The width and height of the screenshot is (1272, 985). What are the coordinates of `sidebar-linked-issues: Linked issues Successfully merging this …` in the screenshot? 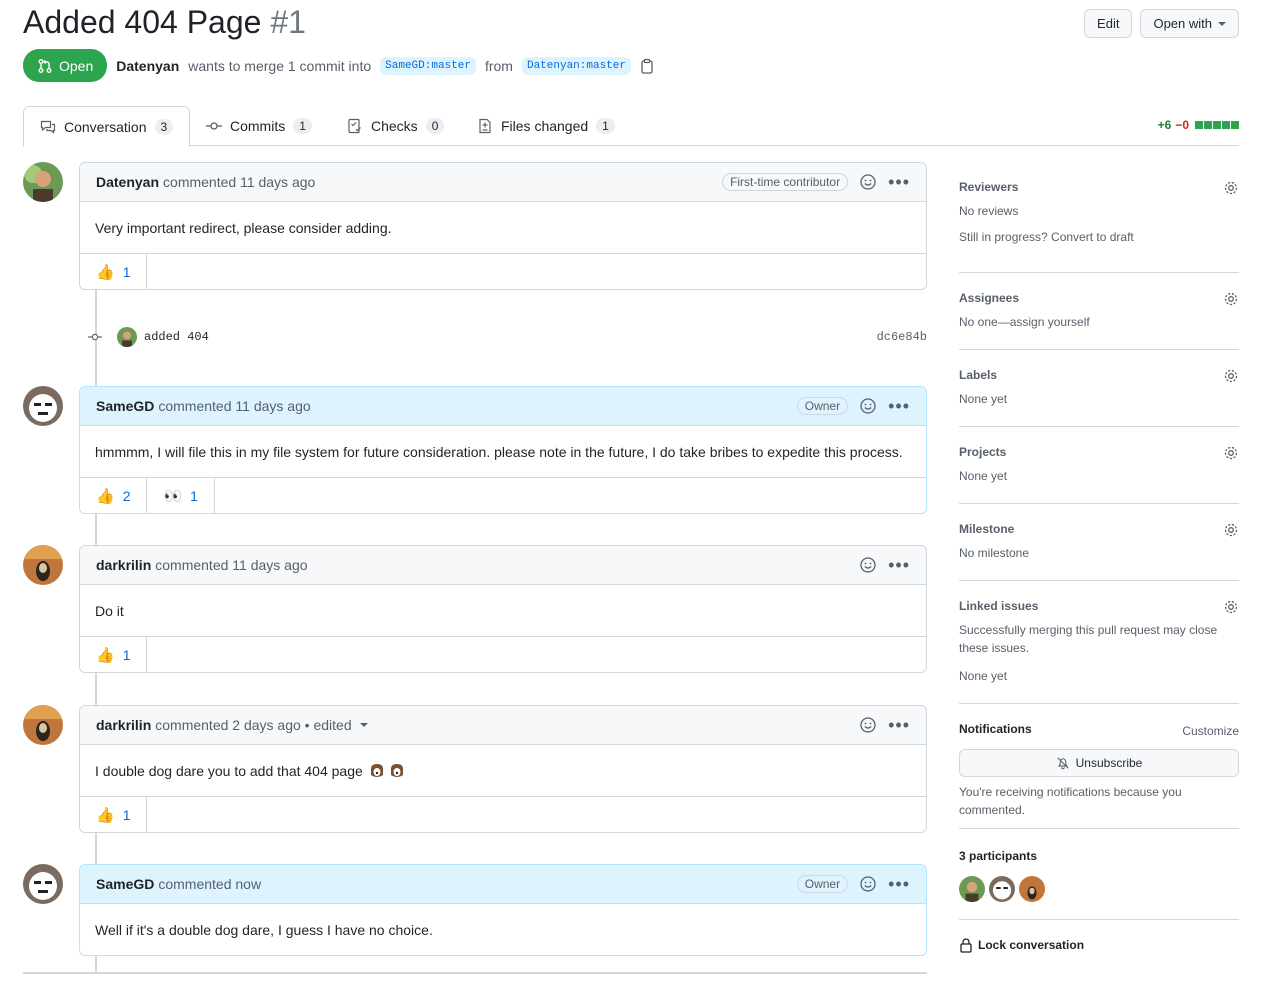 It's located at (1099, 651).